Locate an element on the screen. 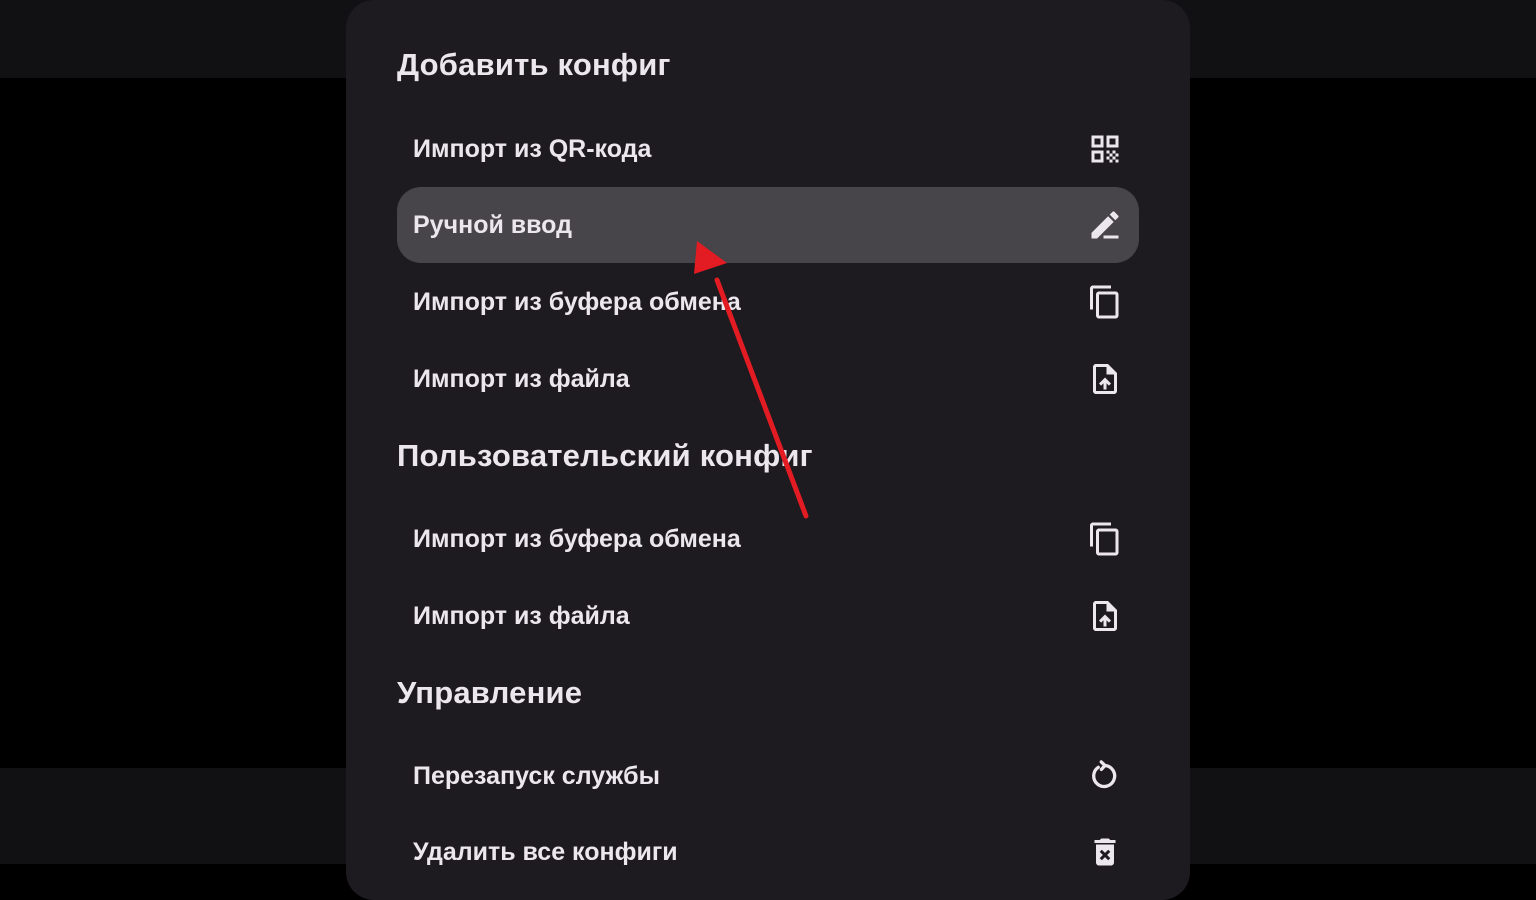 The image size is (1536, 900). pencil-icon is located at coordinates (1105, 225).